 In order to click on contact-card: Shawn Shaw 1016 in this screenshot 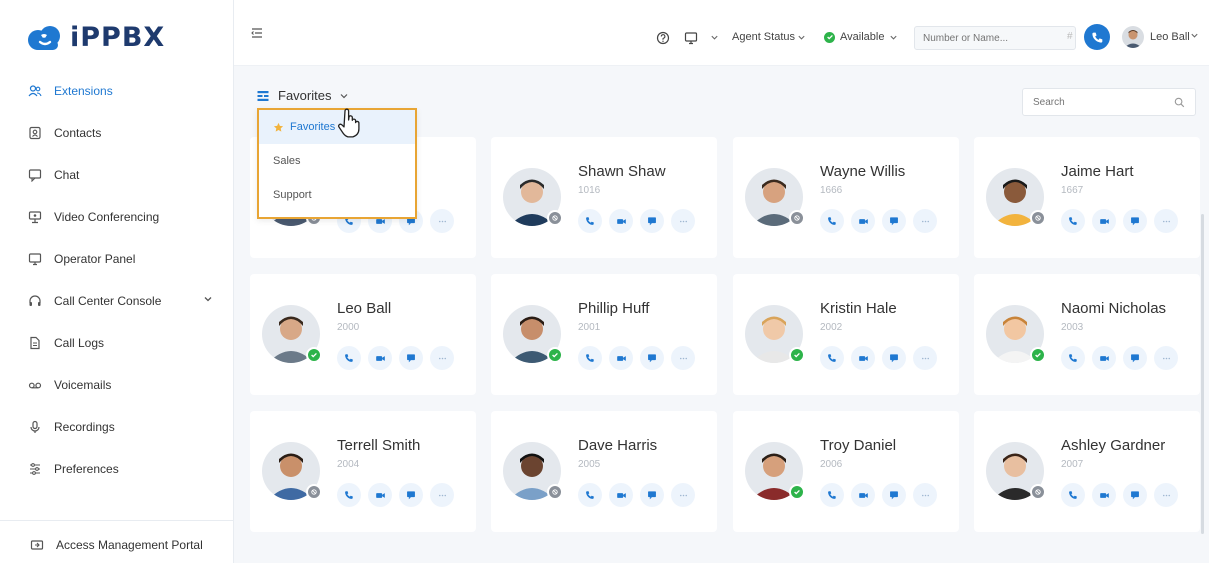, I will do `click(604, 197)`.